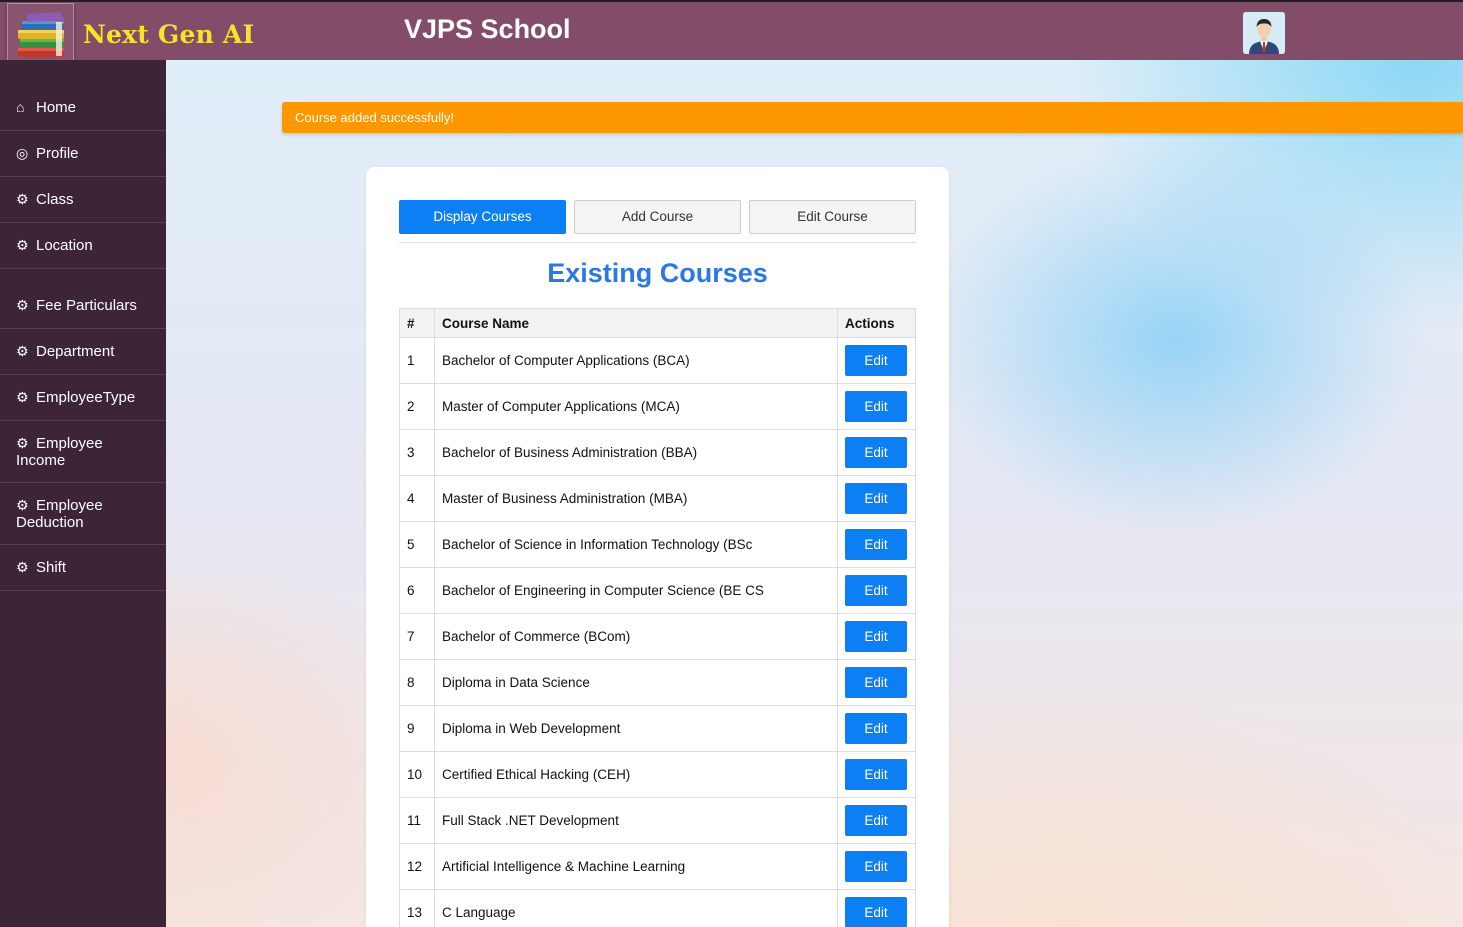  What do you see at coordinates (57, 153) in the screenshot?
I see `sidebar-item-label: Profile` at bounding box center [57, 153].